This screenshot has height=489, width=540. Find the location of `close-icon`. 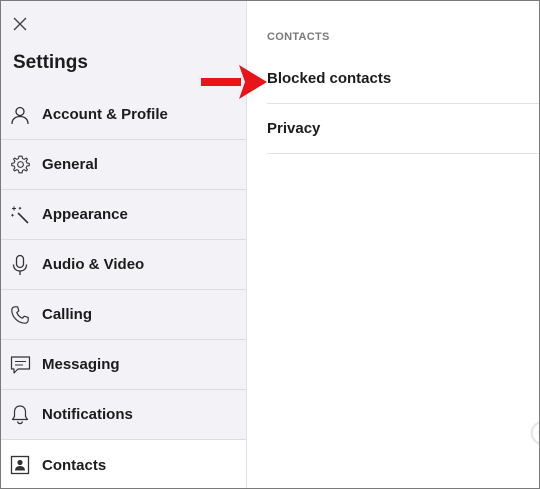

close-icon is located at coordinates (20, 24).